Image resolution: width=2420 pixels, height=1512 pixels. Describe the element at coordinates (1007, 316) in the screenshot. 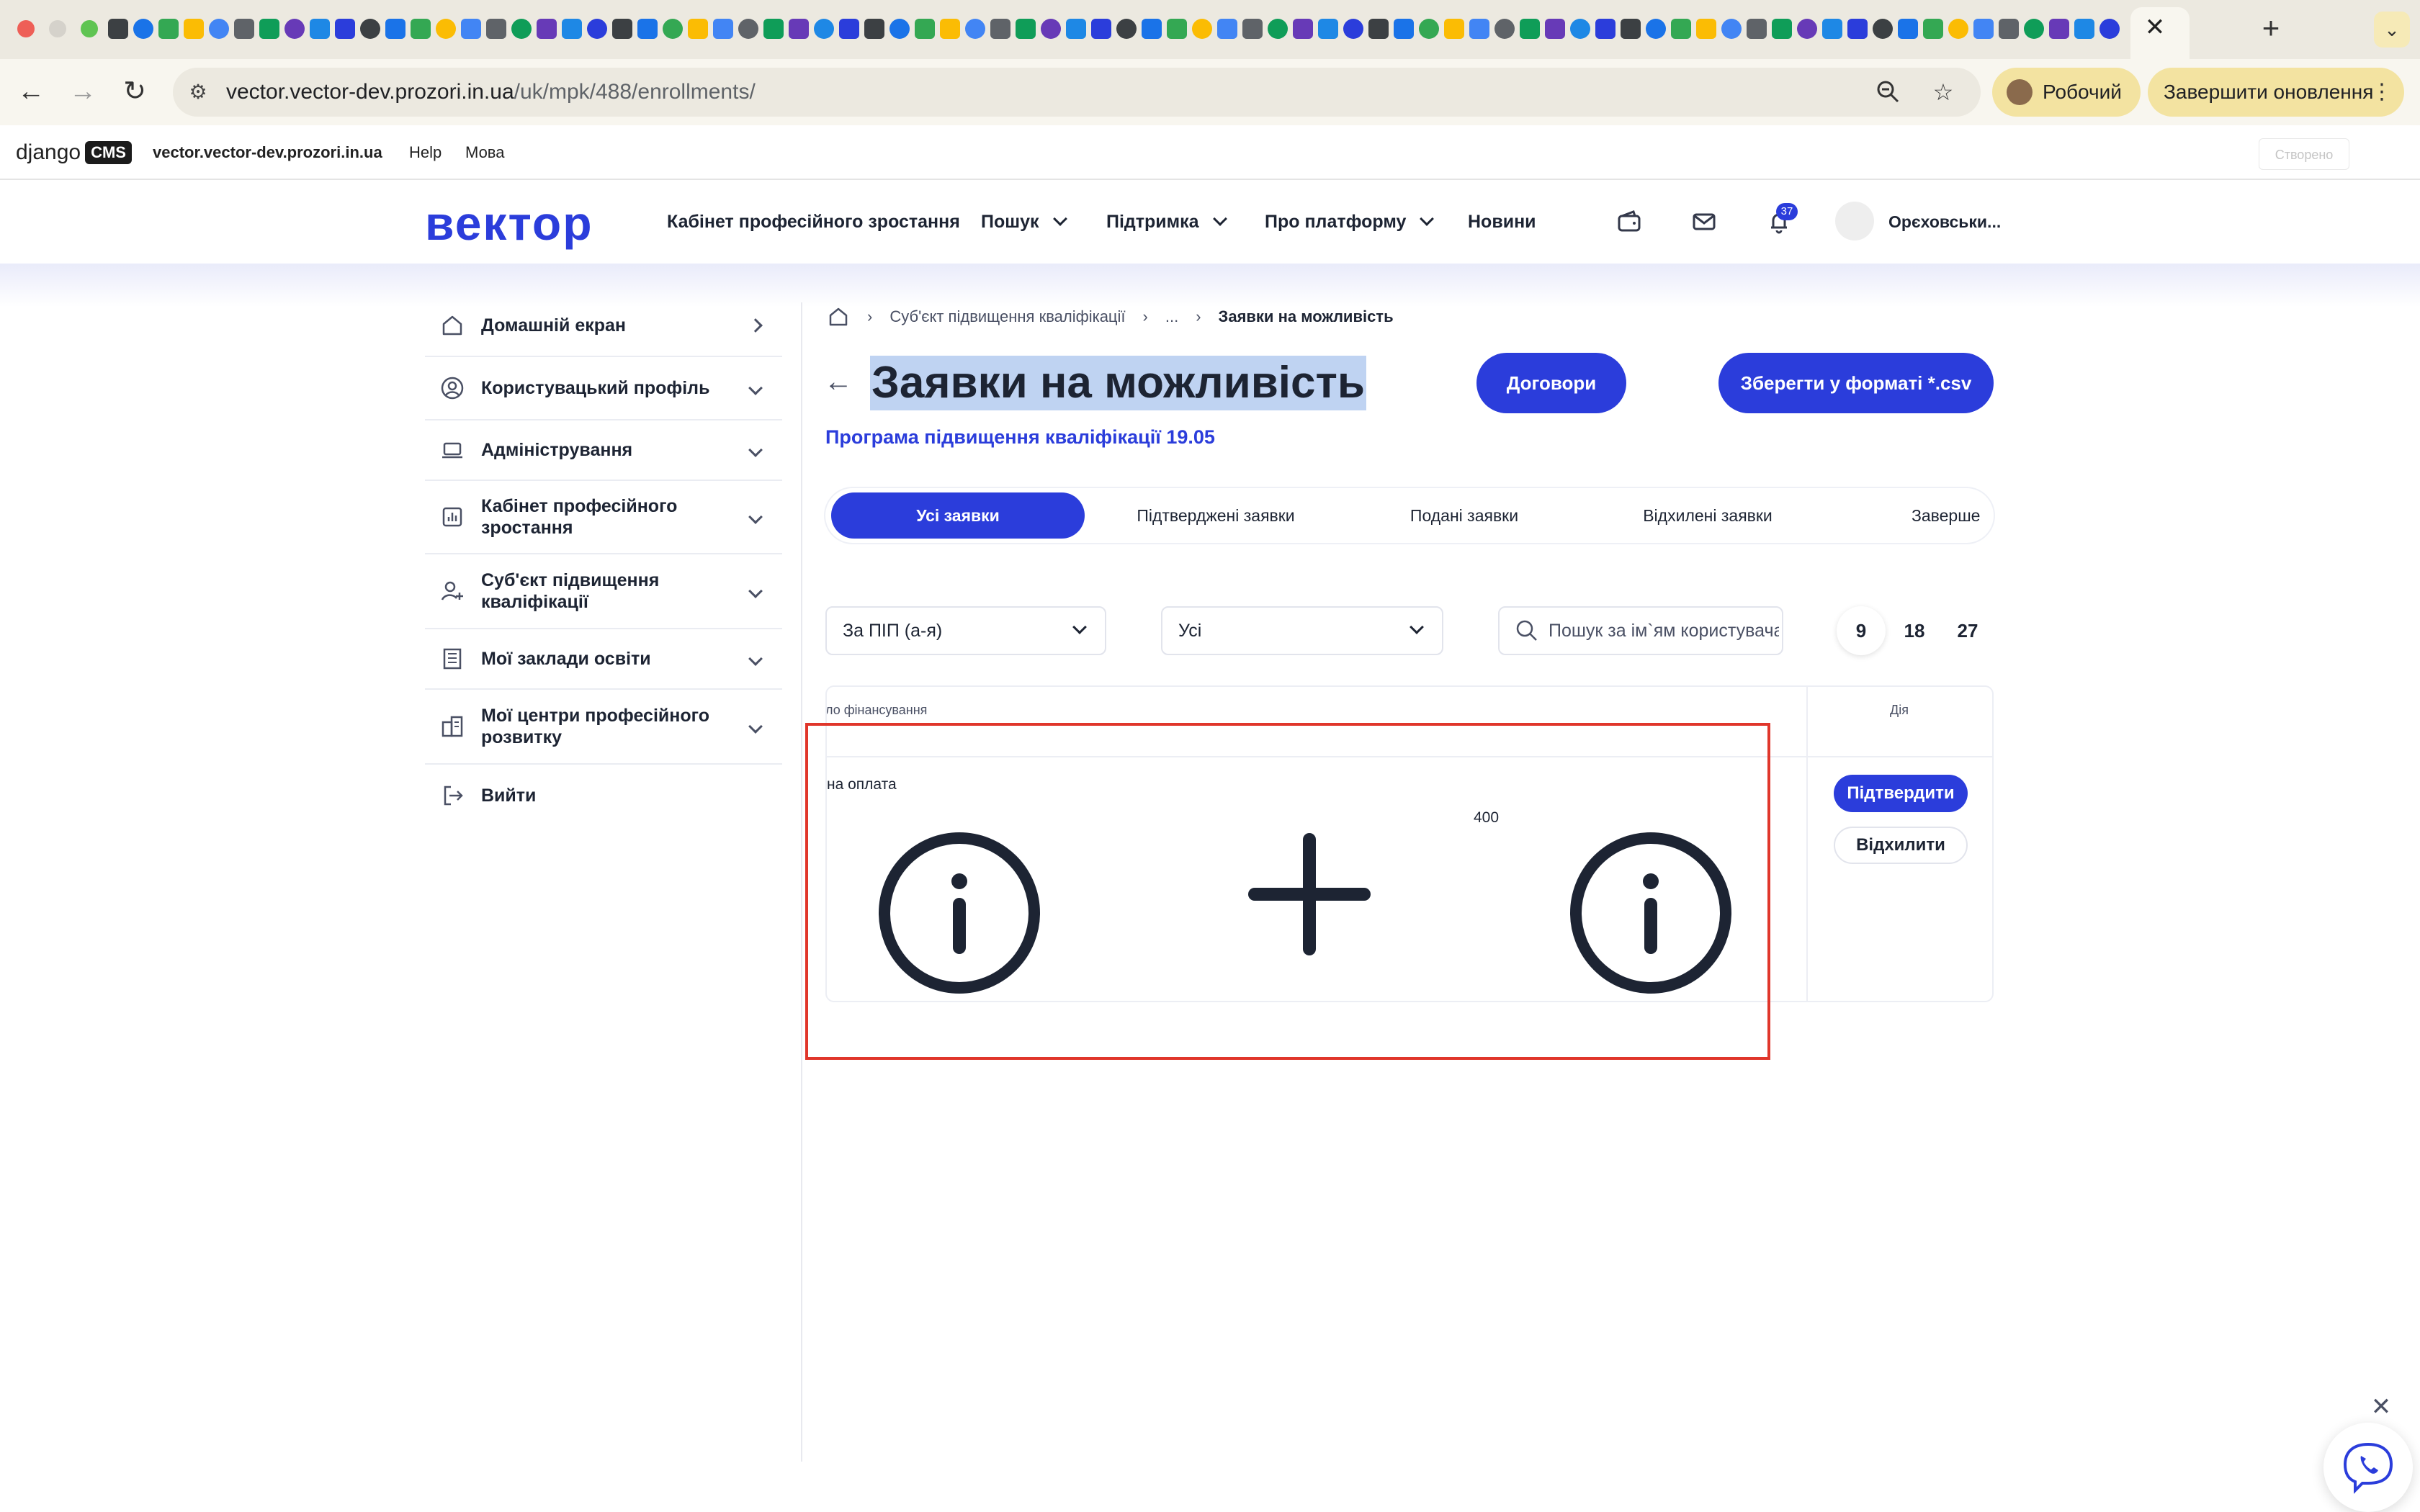

I see `breadcrumb-subject: Суб'єкт підвищення кваліфікації` at that location.